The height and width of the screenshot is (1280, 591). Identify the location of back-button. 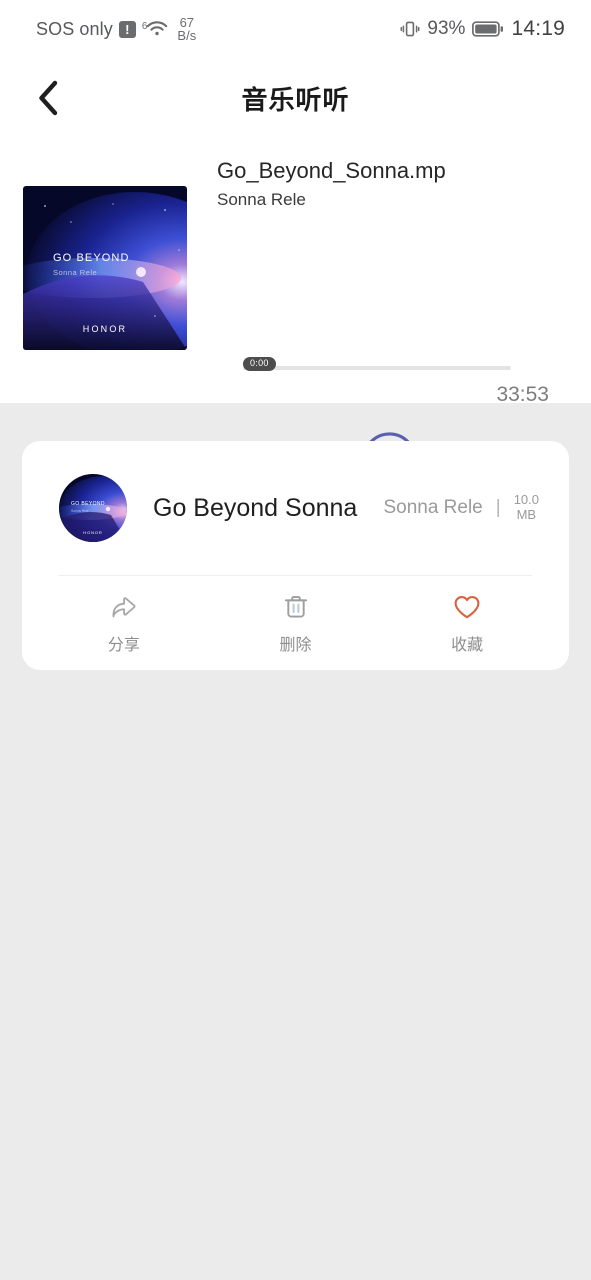
(49, 98).